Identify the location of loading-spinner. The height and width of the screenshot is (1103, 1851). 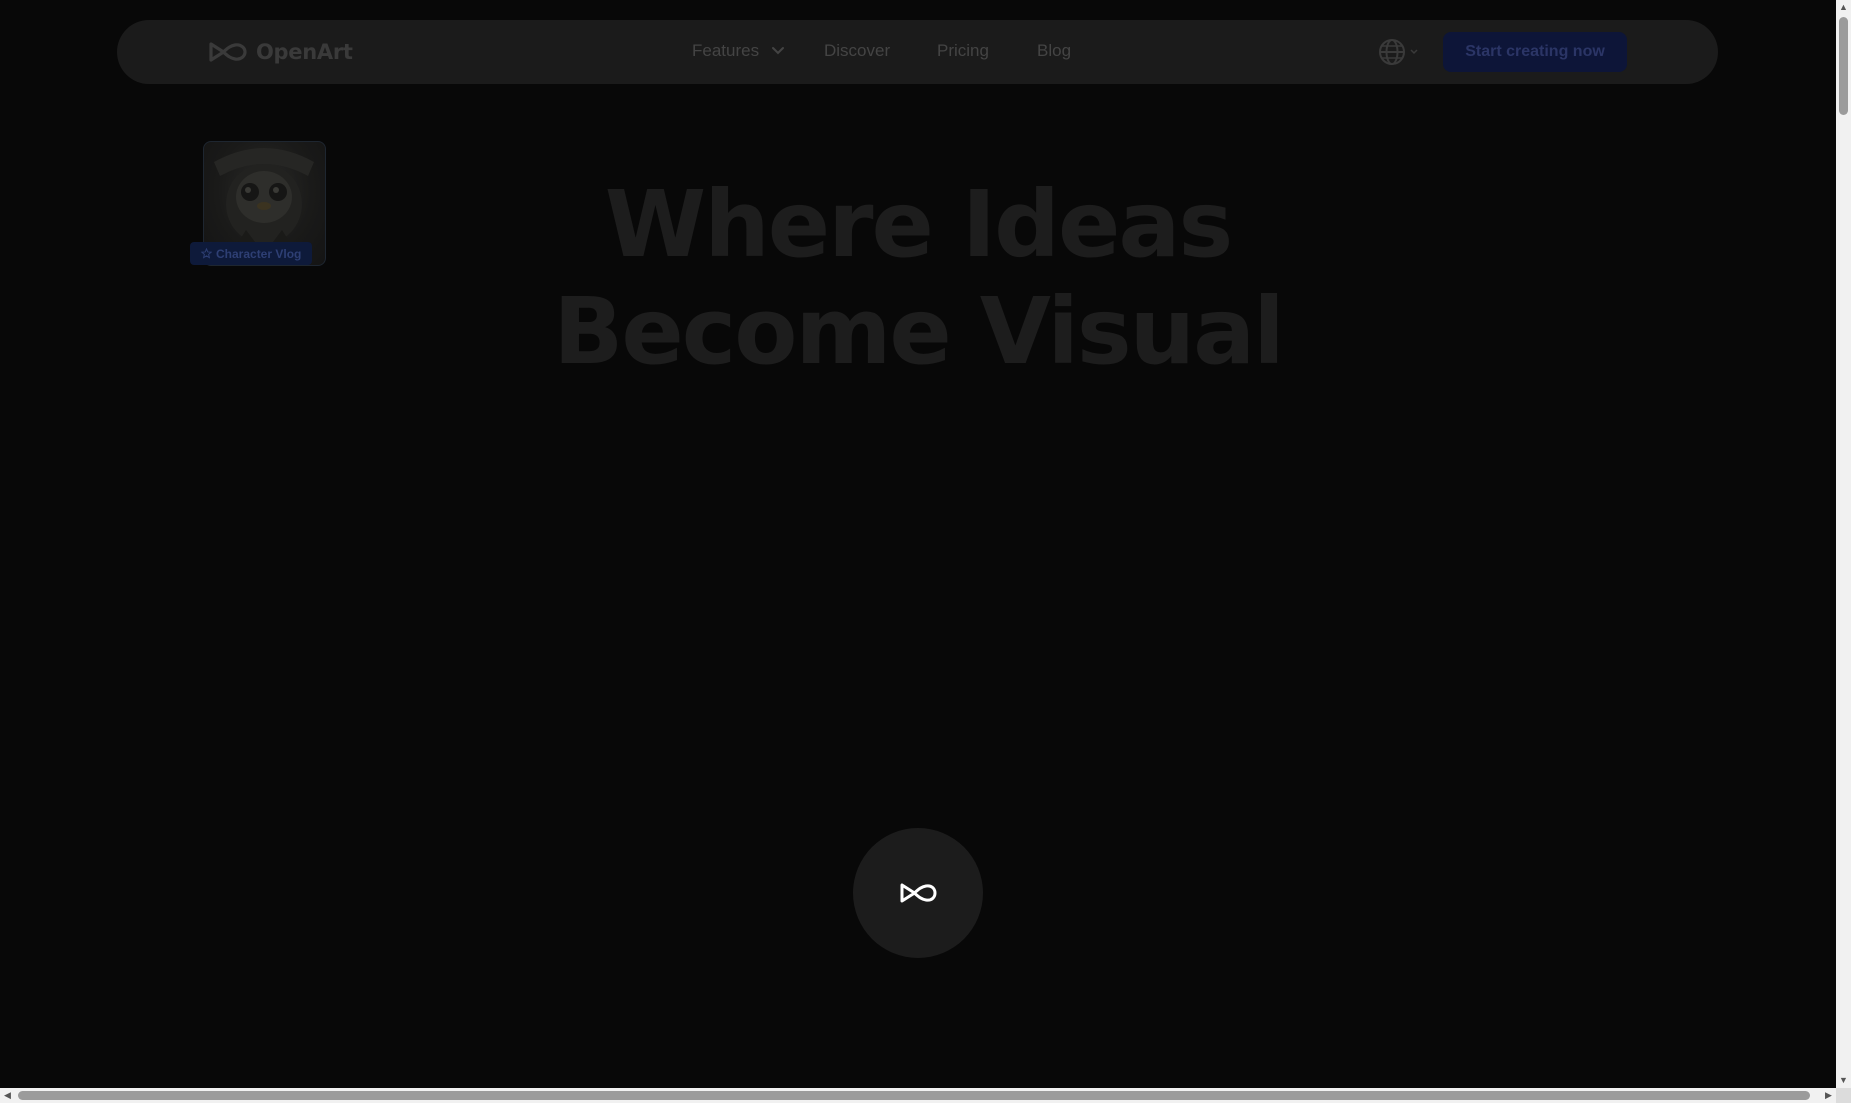
(918, 893).